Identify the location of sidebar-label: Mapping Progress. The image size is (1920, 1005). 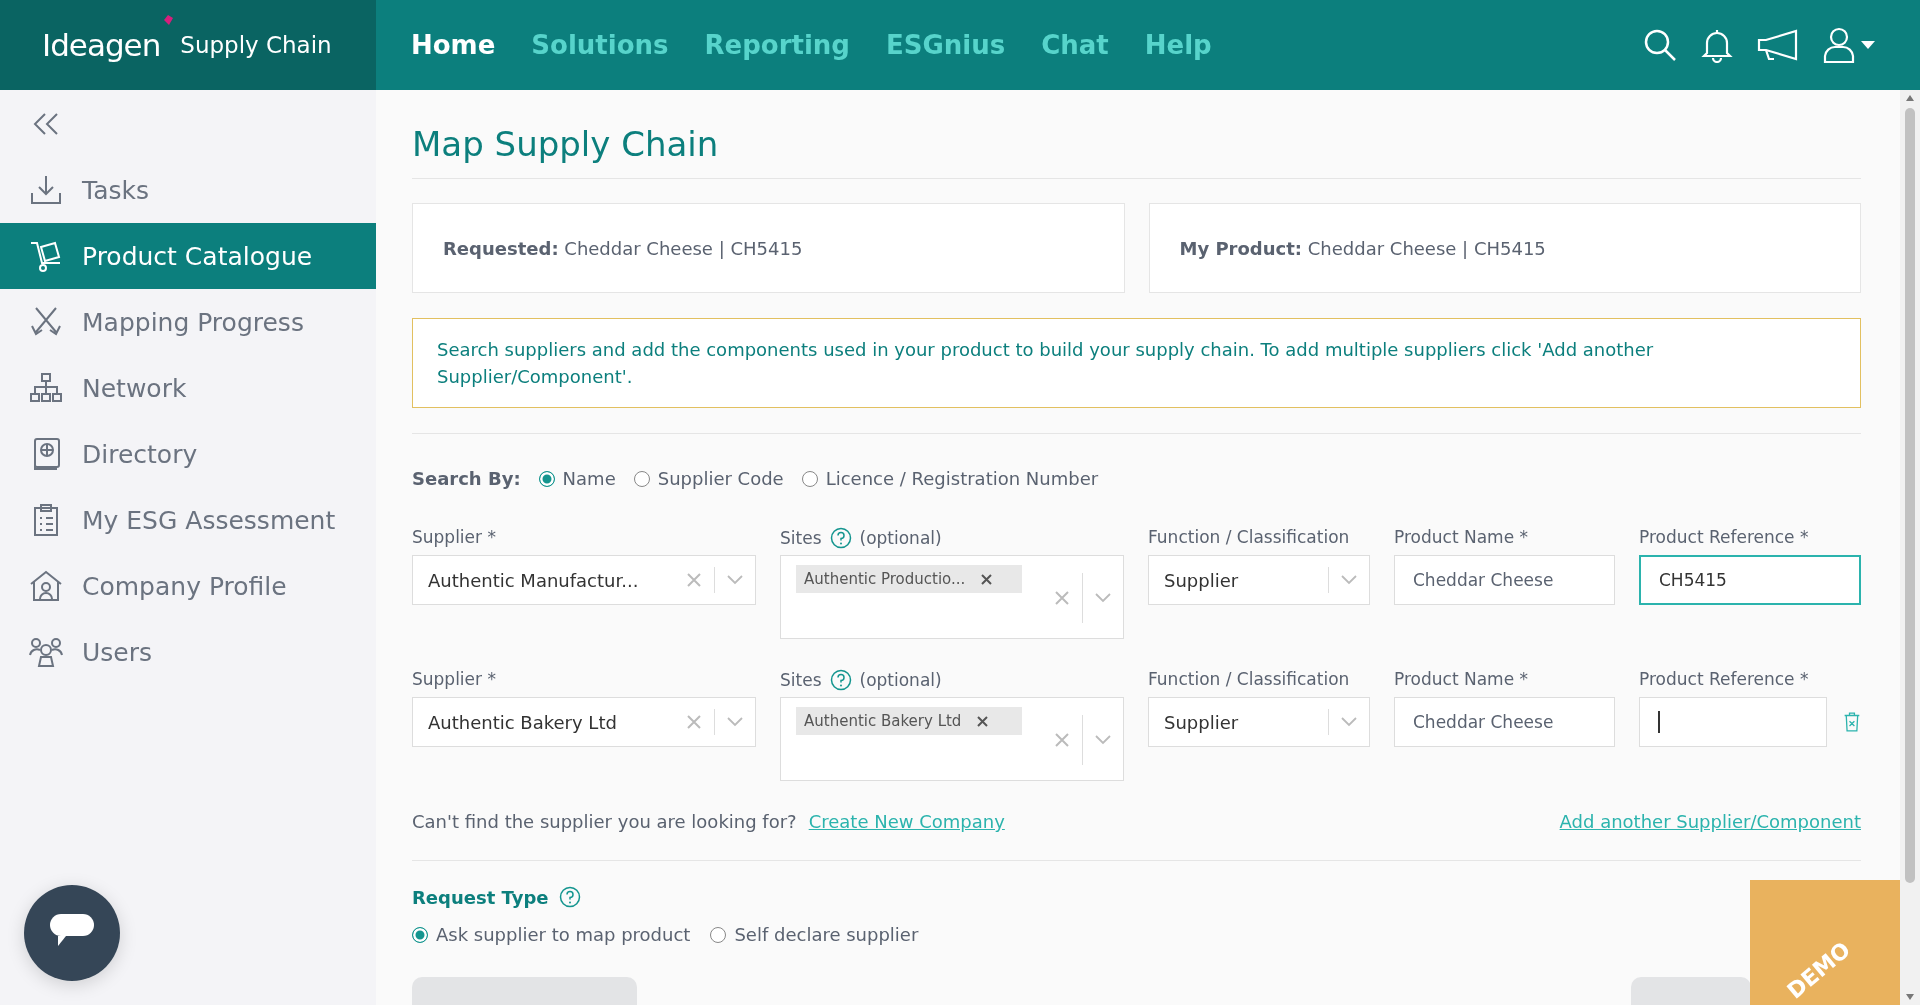
(193, 322).